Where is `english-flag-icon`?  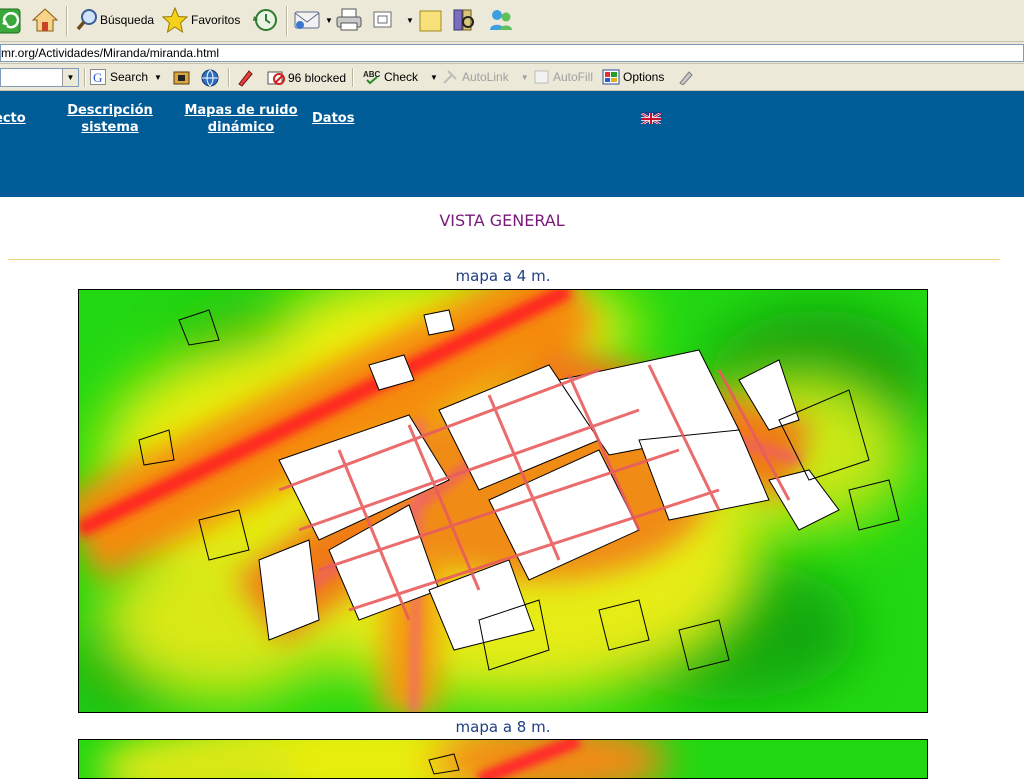 english-flag-icon is located at coordinates (651, 118).